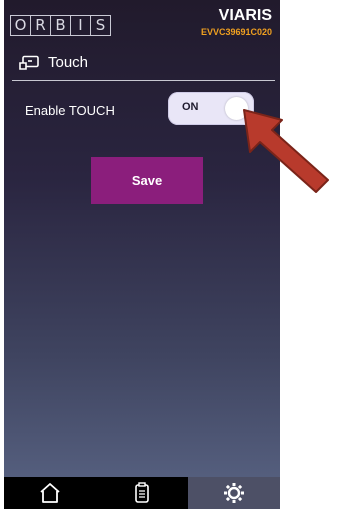 Image resolution: width=339 pixels, height=509 pixels. Describe the element at coordinates (245, 15) in the screenshot. I see `brand-name: VIARIS` at that location.